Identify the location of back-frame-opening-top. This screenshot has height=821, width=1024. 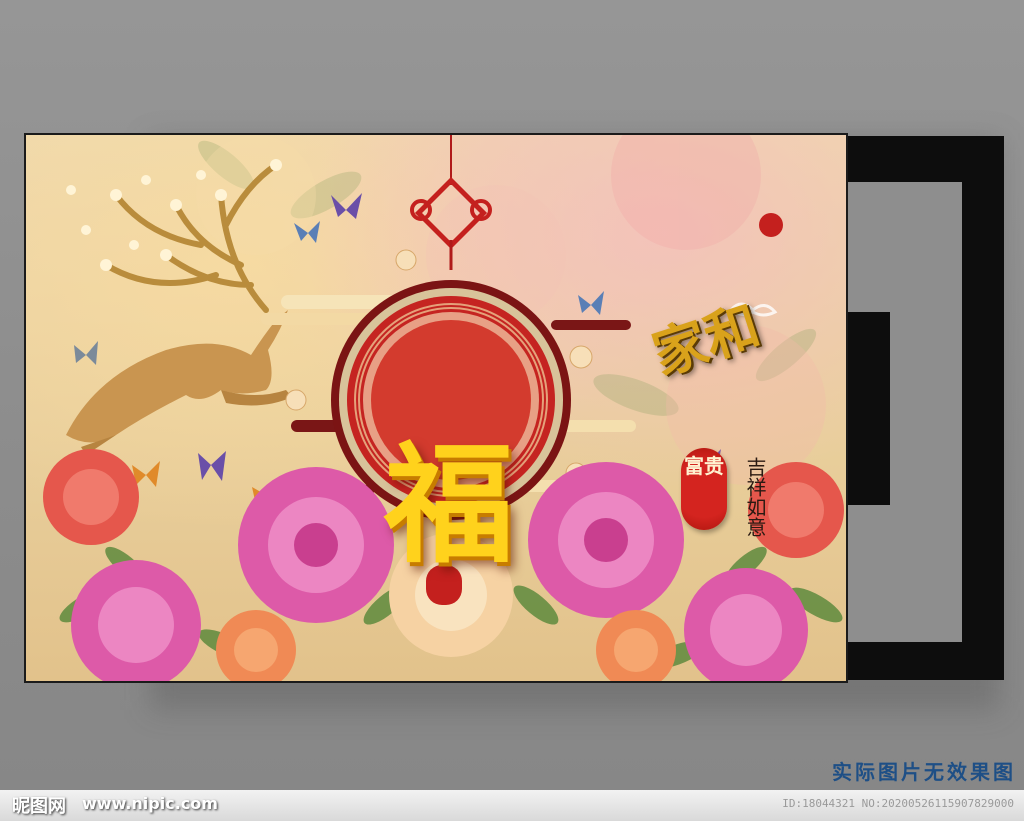
(904, 247).